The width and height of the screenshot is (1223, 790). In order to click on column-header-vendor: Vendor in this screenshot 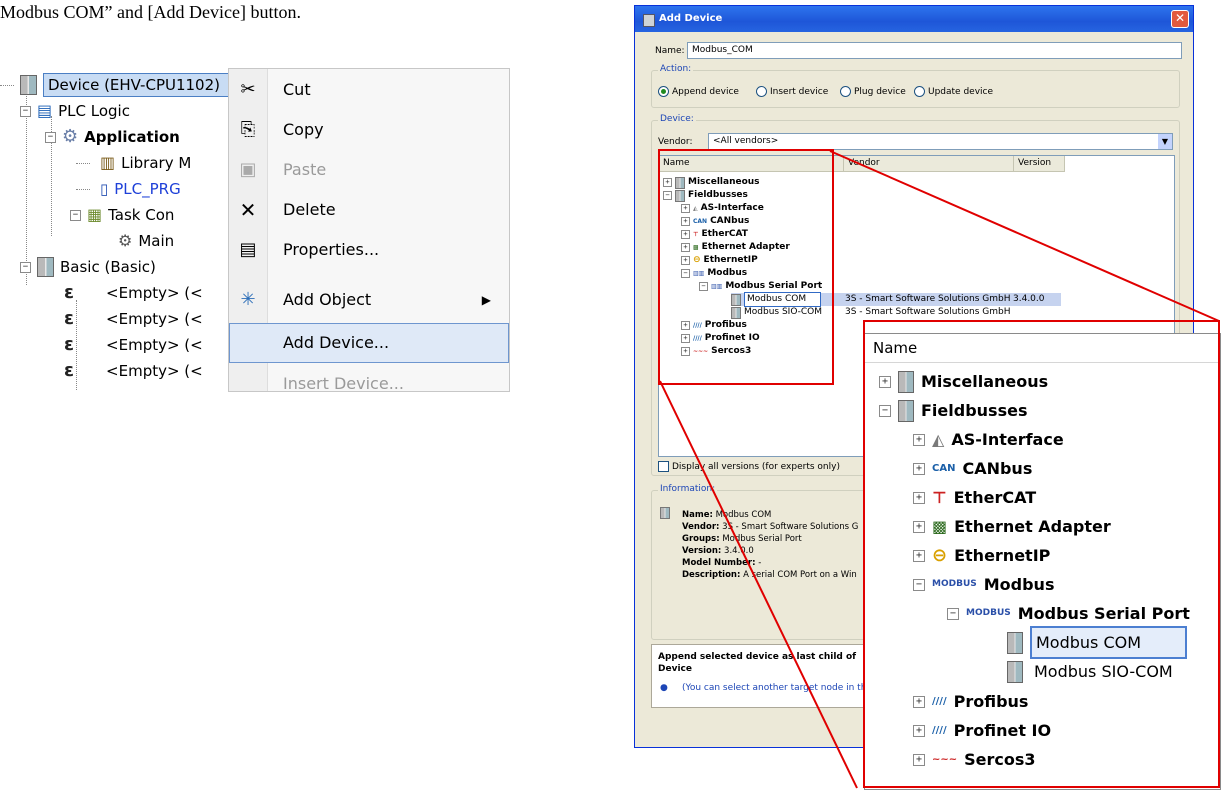, I will do `click(929, 164)`.